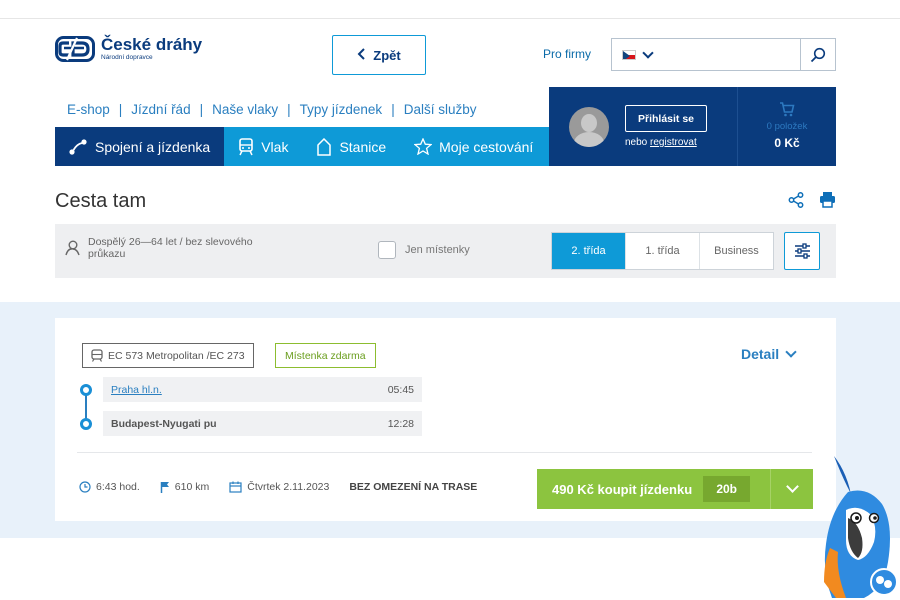 This screenshot has width=900, height=600. I want to click on nav-vlak: Vlak, so click(263, 146).